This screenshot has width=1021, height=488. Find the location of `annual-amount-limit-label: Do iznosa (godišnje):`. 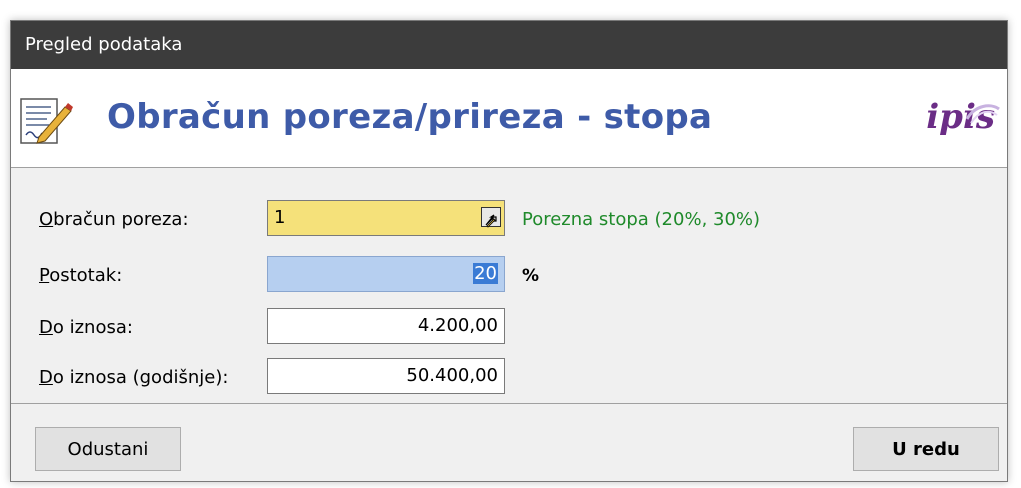

annual-amount-limit-label: Do iznosa (godišnje): is located at coordinates (134, 377).